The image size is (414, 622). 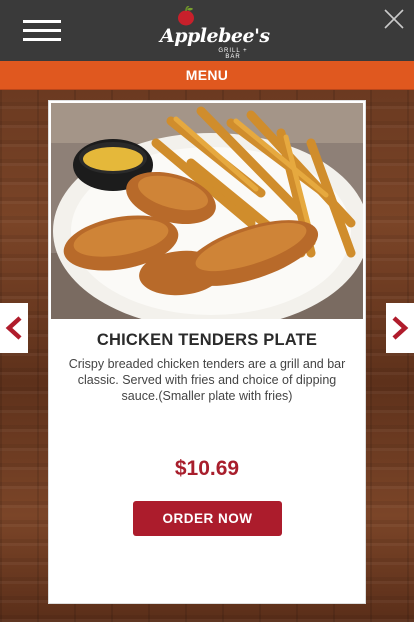 What do you see at coordinates (42, 31) in the screenshot?
I see `hamburger-icon` at bounding box center [42, 31].